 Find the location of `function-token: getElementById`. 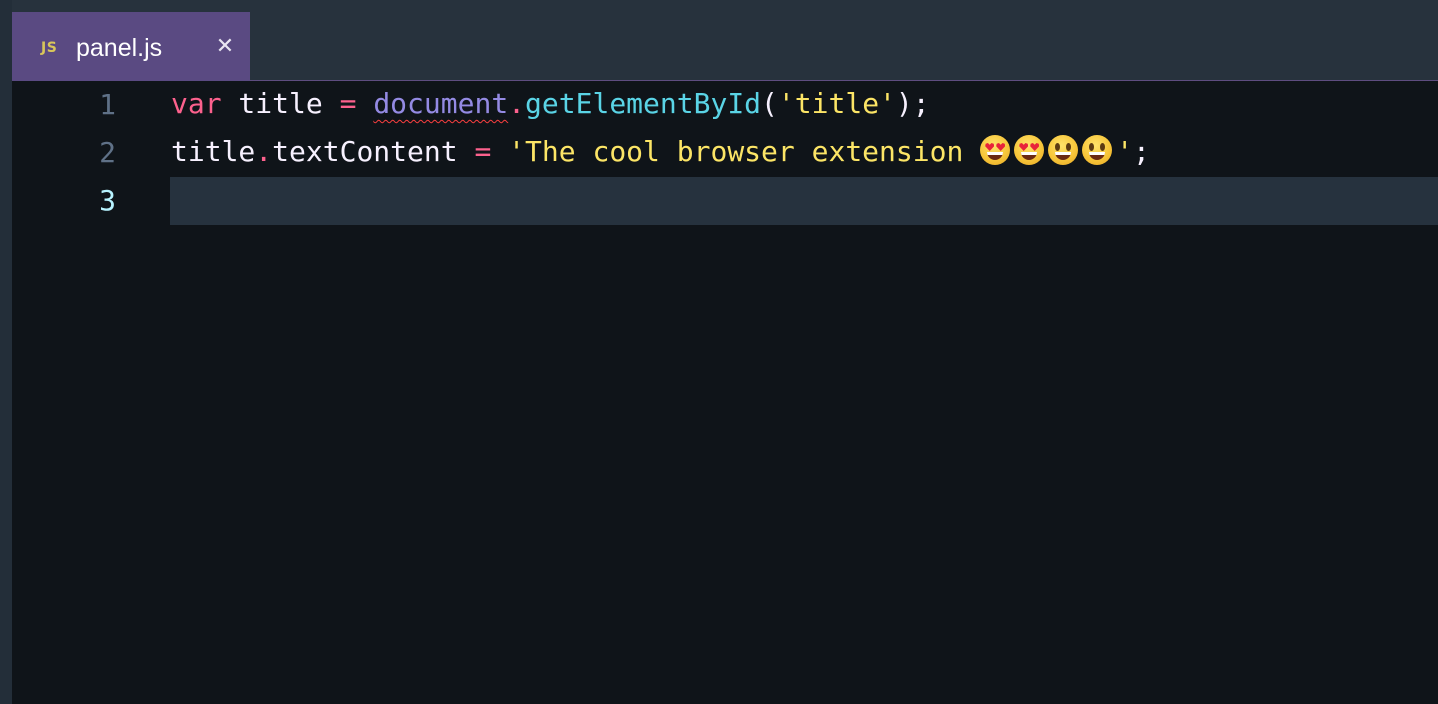

function-token: getElementById is located at coordinates (643, 103).